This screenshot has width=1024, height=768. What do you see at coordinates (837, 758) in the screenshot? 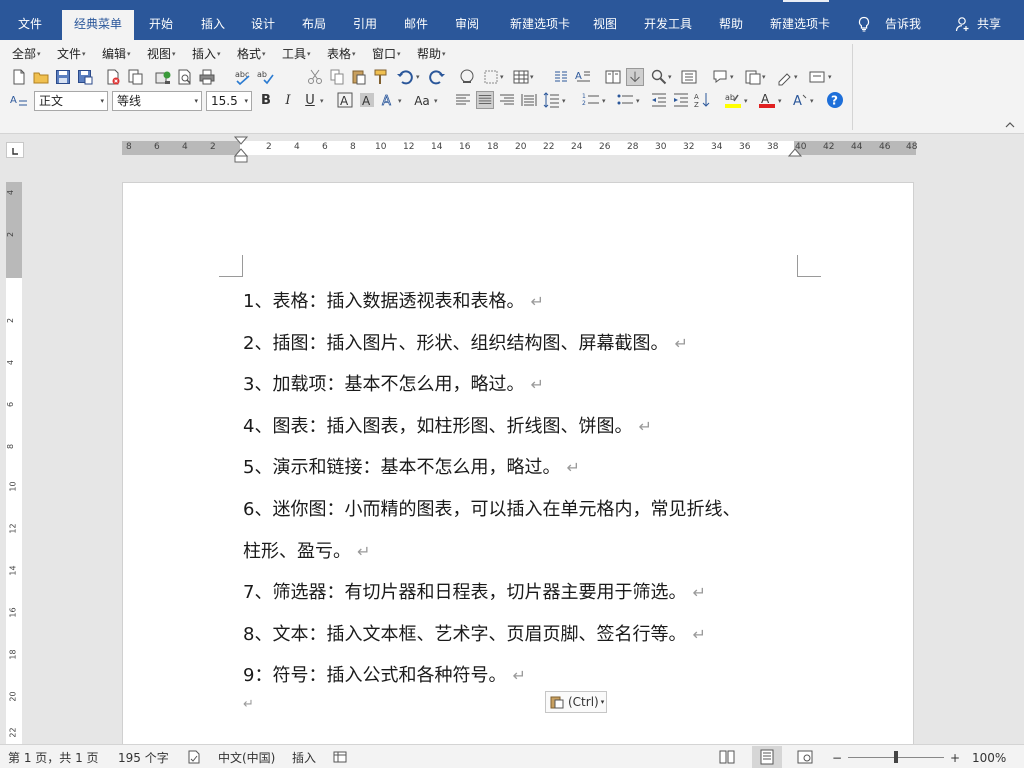
I see `zoom-out-button: −` at bounding box center [837, 758].